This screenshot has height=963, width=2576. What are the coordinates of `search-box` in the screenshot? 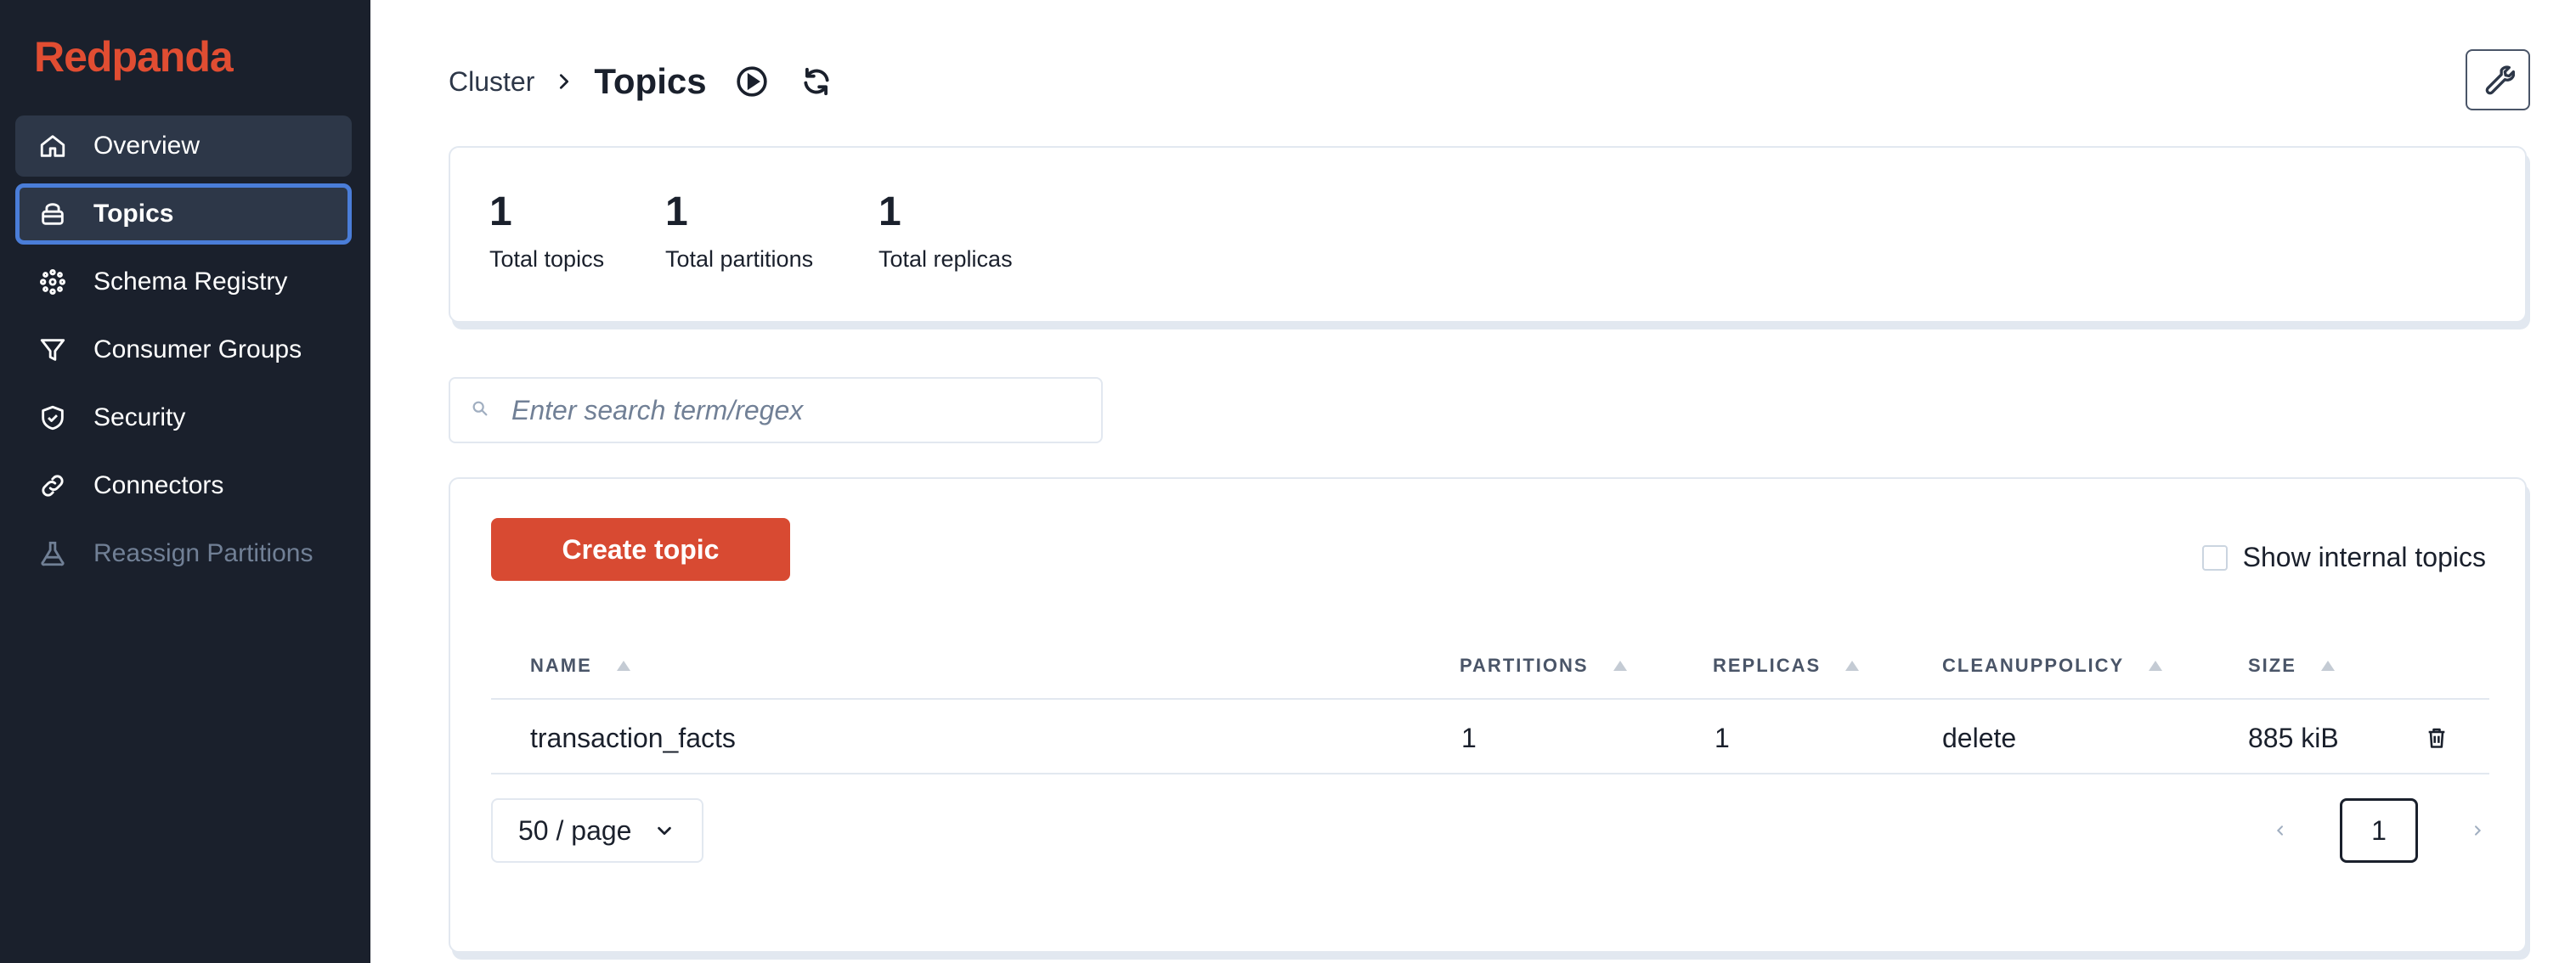 It's located at (776, 410).